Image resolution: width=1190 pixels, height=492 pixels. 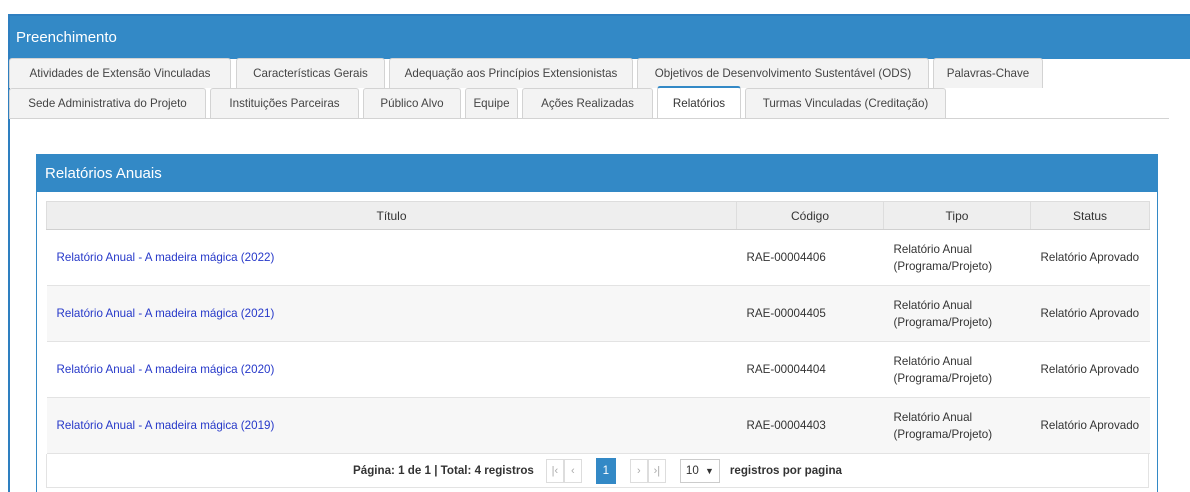 I want to click on tab-turmas-vinculadas: Turmas Vinculadas (Creditação), so click(x=845, y=103).